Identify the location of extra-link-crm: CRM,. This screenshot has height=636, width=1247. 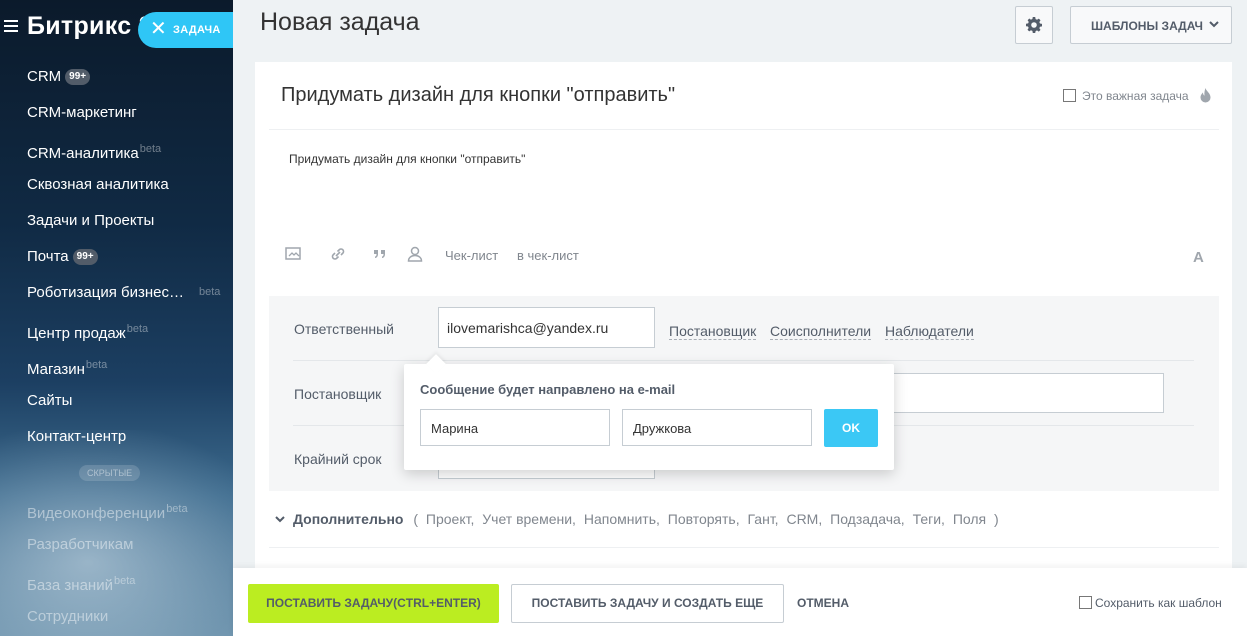
(804, 519).